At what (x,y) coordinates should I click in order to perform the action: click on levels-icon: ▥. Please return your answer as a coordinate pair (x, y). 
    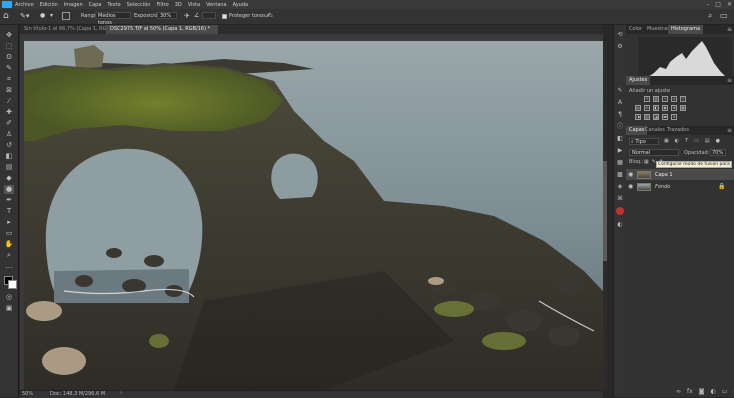
    Looking at the image, I should click on (656, 99).